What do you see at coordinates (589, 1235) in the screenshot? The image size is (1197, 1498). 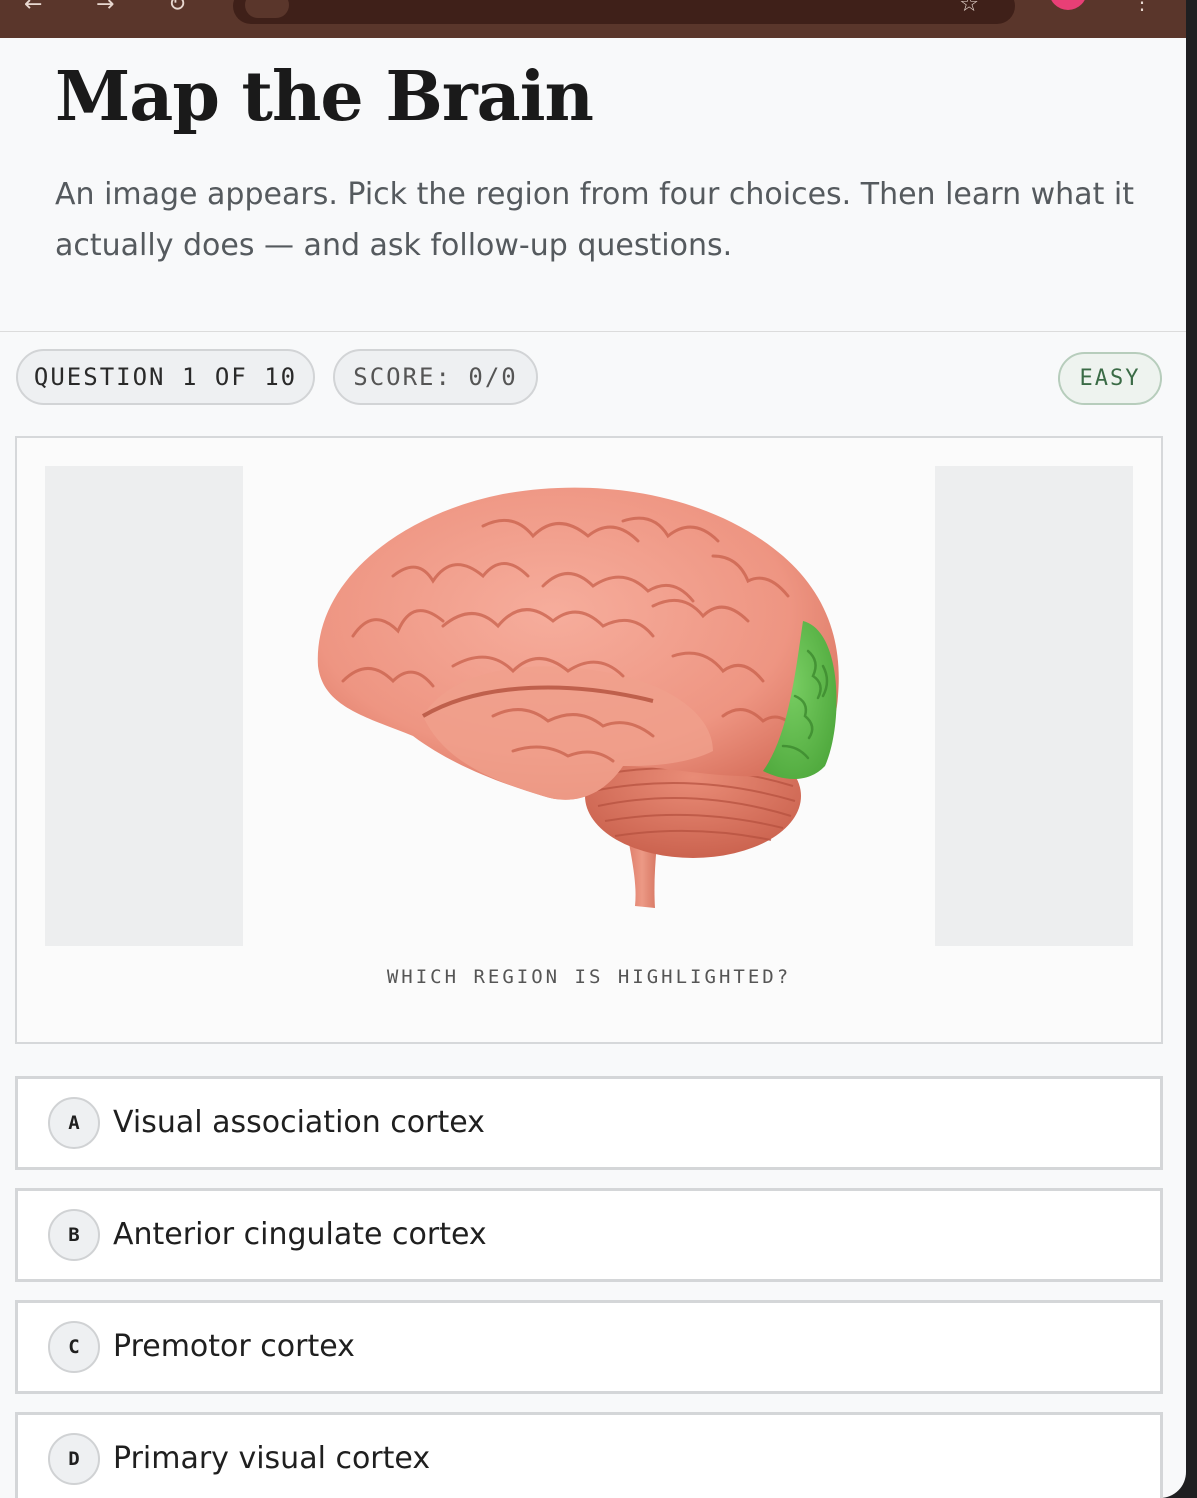 I see `answer-option-b: B Anterior cingulate cortex` at bounding box center [589, 1235].